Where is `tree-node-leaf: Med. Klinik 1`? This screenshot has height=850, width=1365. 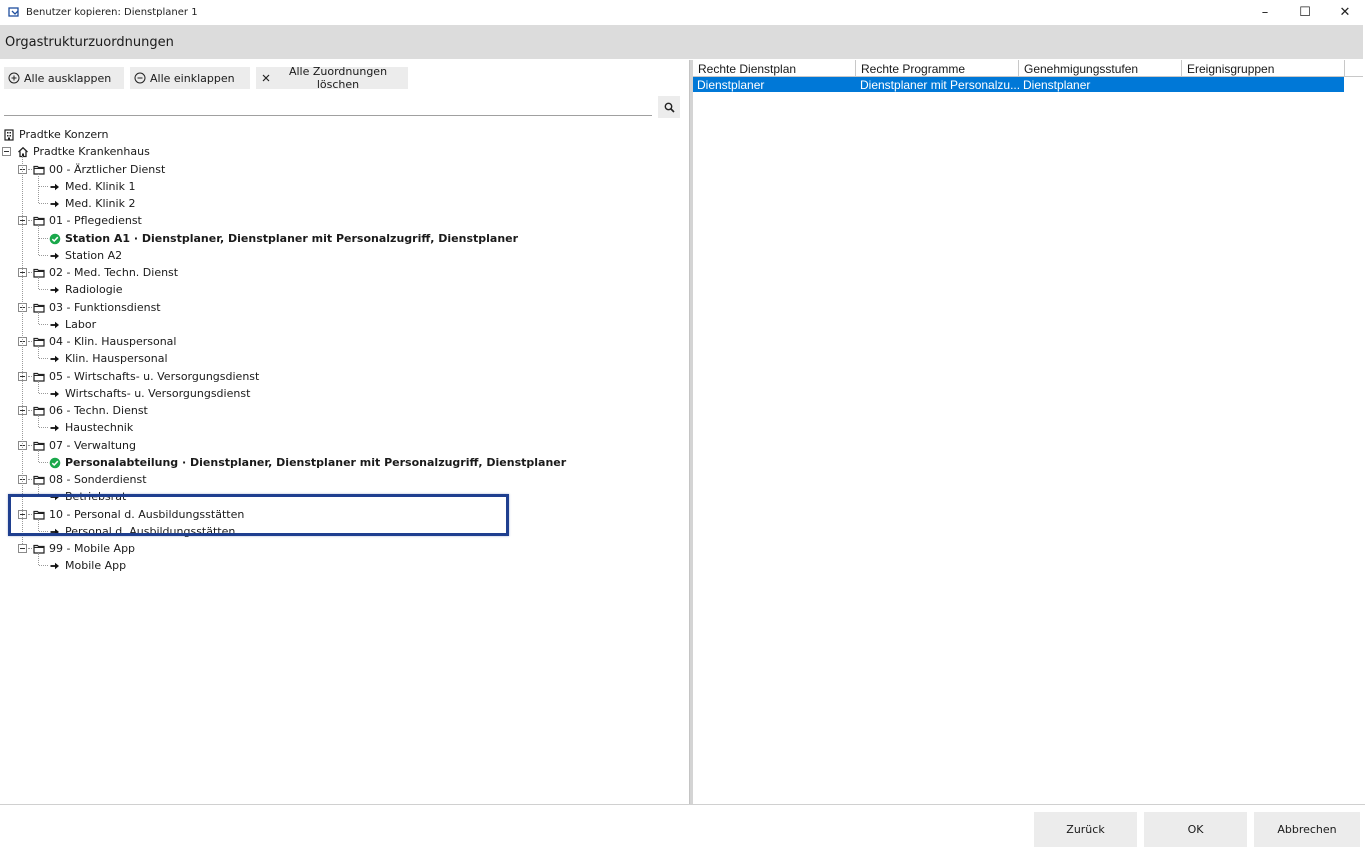
tree-node-leaf: Med. Klinik 1 is located at coordinates (92, 186).